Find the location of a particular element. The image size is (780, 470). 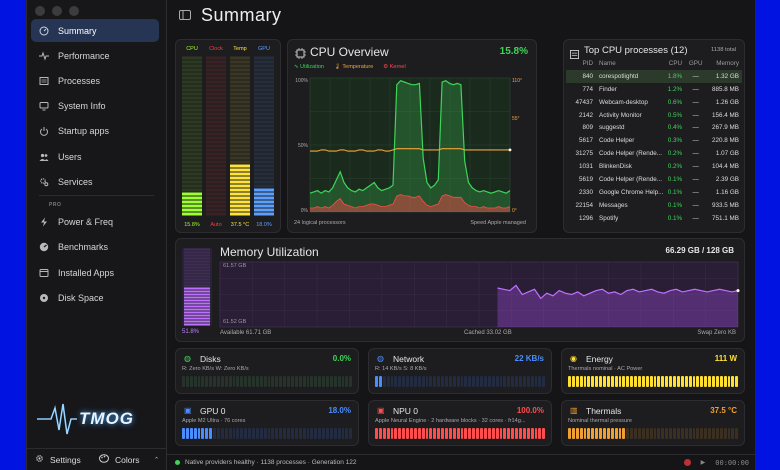

gpu-card: ▣ GPU 0 18.0% Apple M2 Ultra · 76 cores is located at coordinates (267, 423).